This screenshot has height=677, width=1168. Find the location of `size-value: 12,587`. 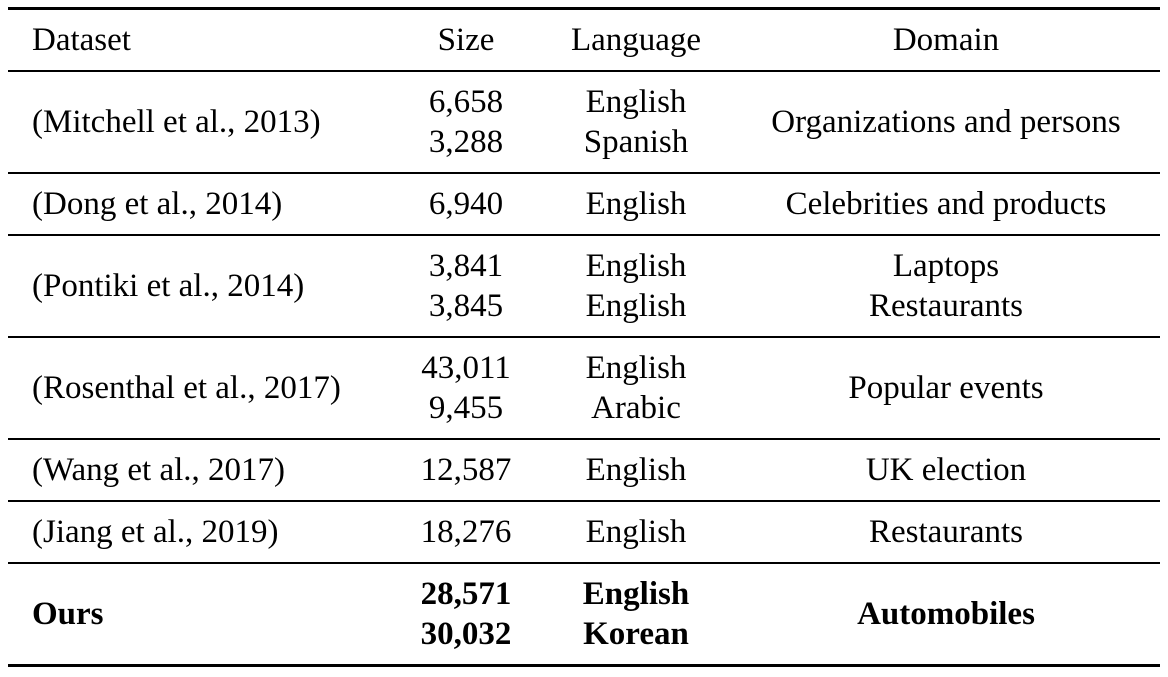

size-value: 12,587 is located at coordinates (466, 470).